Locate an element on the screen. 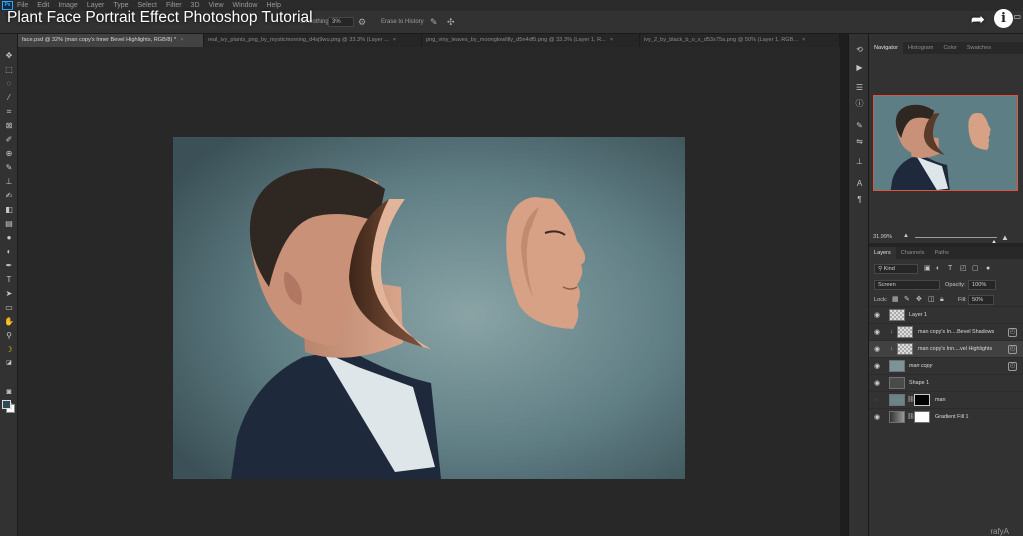  clone-source-icon: ⊥ is located at coordinates (859, 161).